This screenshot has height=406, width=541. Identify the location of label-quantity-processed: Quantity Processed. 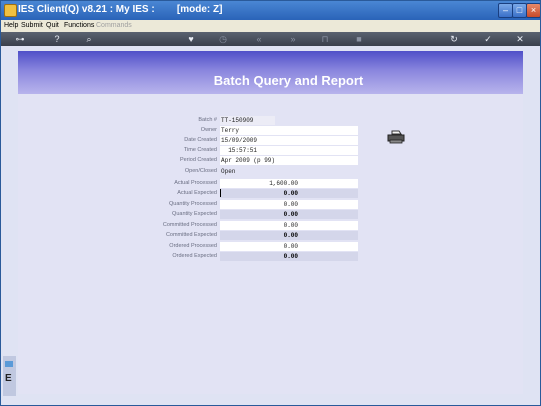
(193, 204).